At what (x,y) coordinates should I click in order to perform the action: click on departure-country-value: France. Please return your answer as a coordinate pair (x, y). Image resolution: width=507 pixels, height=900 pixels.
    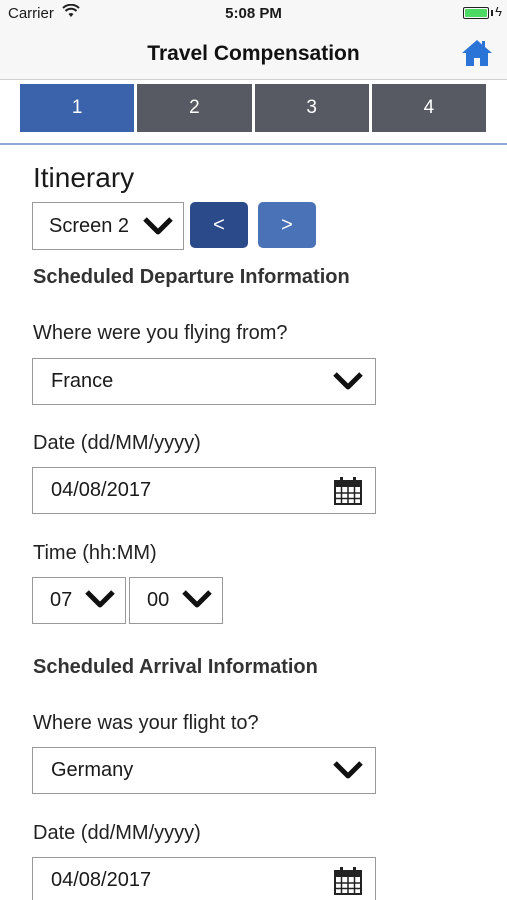
    Looking at the image, I should click on (82, 381).